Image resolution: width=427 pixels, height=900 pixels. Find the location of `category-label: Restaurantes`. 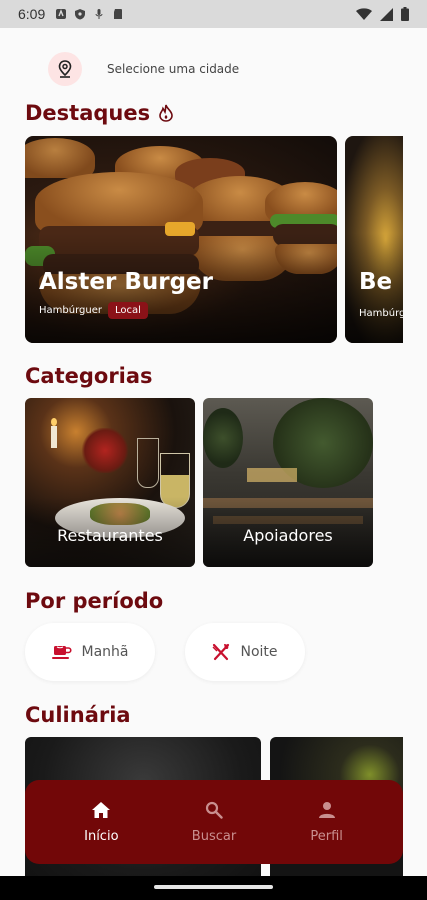

category-label: Restaurantes is located at coordinates (110, 535).